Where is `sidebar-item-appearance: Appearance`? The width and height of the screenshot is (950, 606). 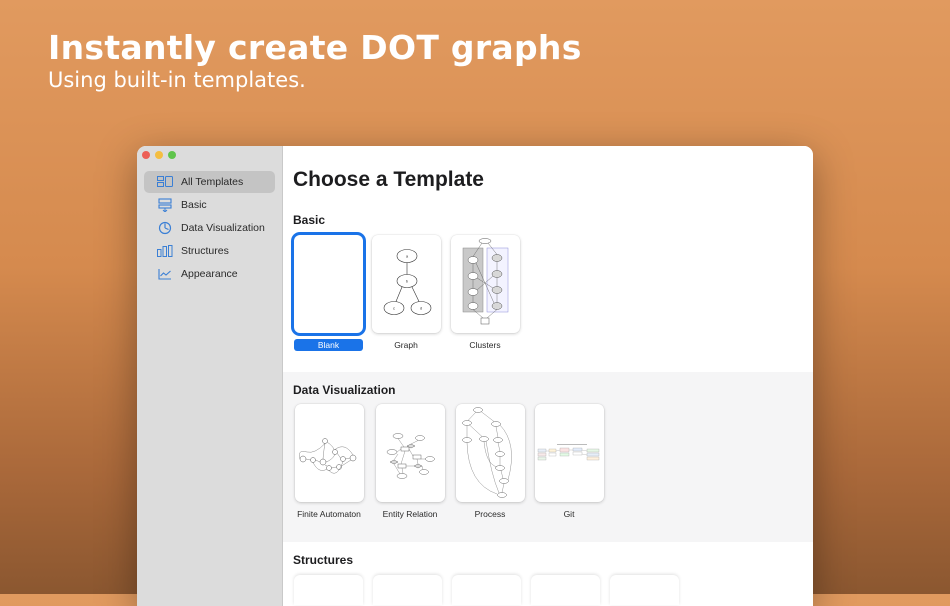 sidebar-item-appearance: Appearance is located at coordinates (209, 274).